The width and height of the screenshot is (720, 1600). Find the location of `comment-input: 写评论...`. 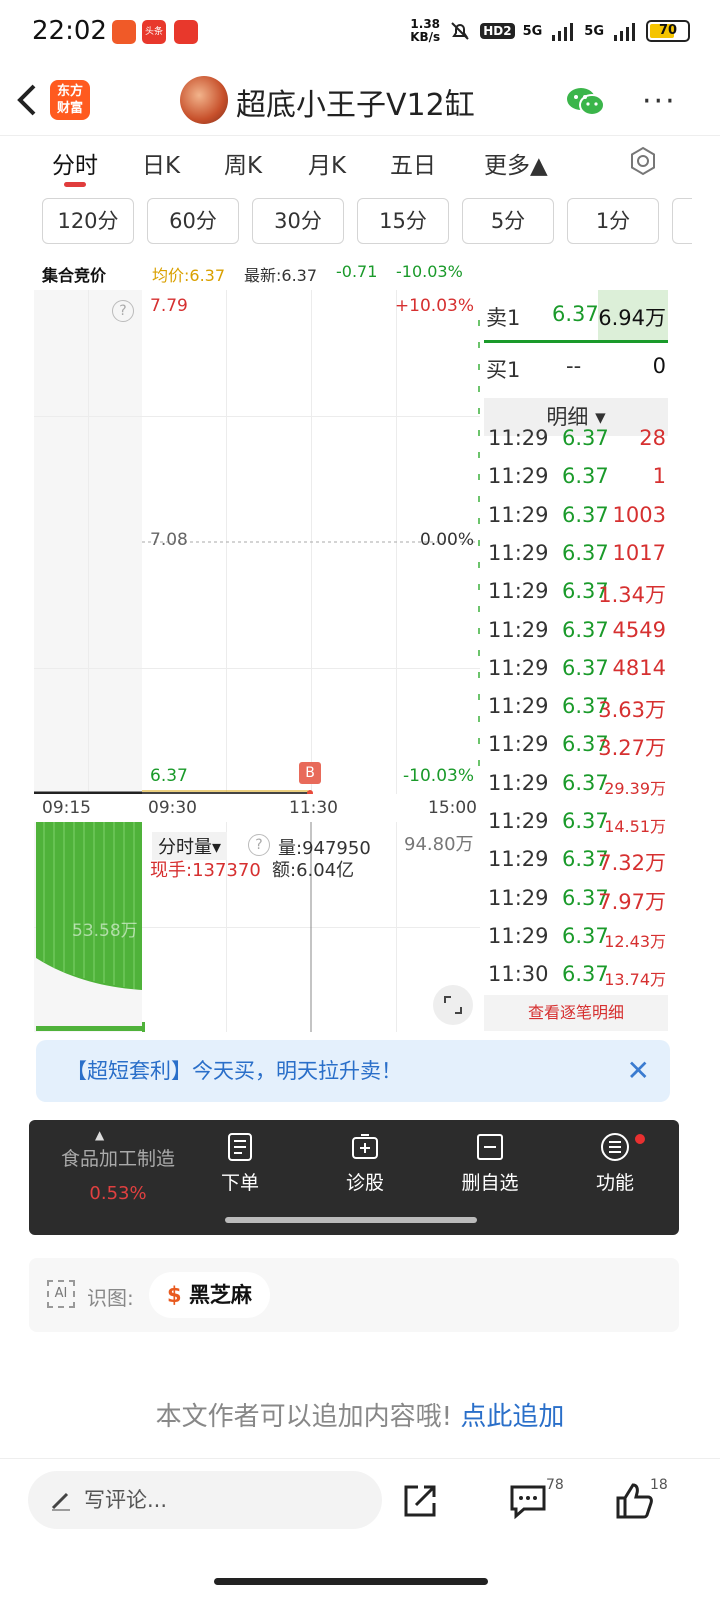

comment-input: 写评论... is located at coordinates (205, 1500).